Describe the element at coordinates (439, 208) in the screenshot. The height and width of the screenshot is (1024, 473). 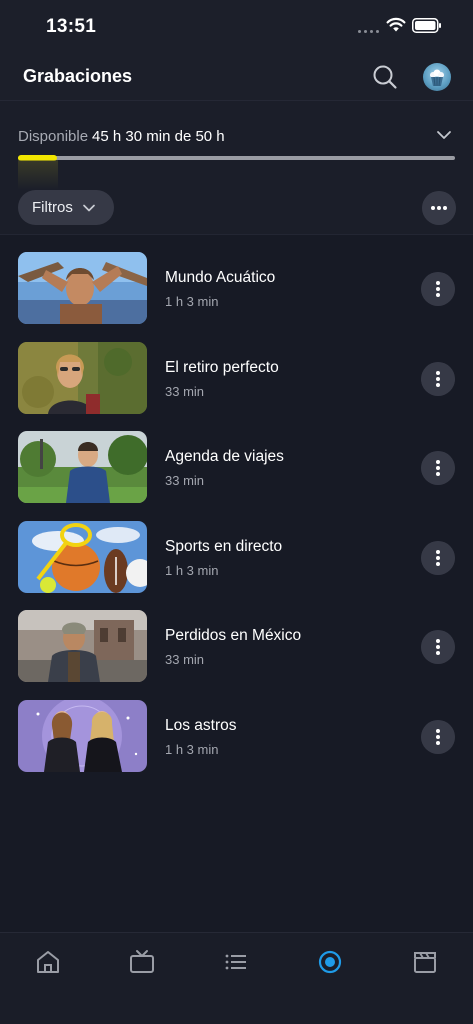
I see `more-options-button` at that location.